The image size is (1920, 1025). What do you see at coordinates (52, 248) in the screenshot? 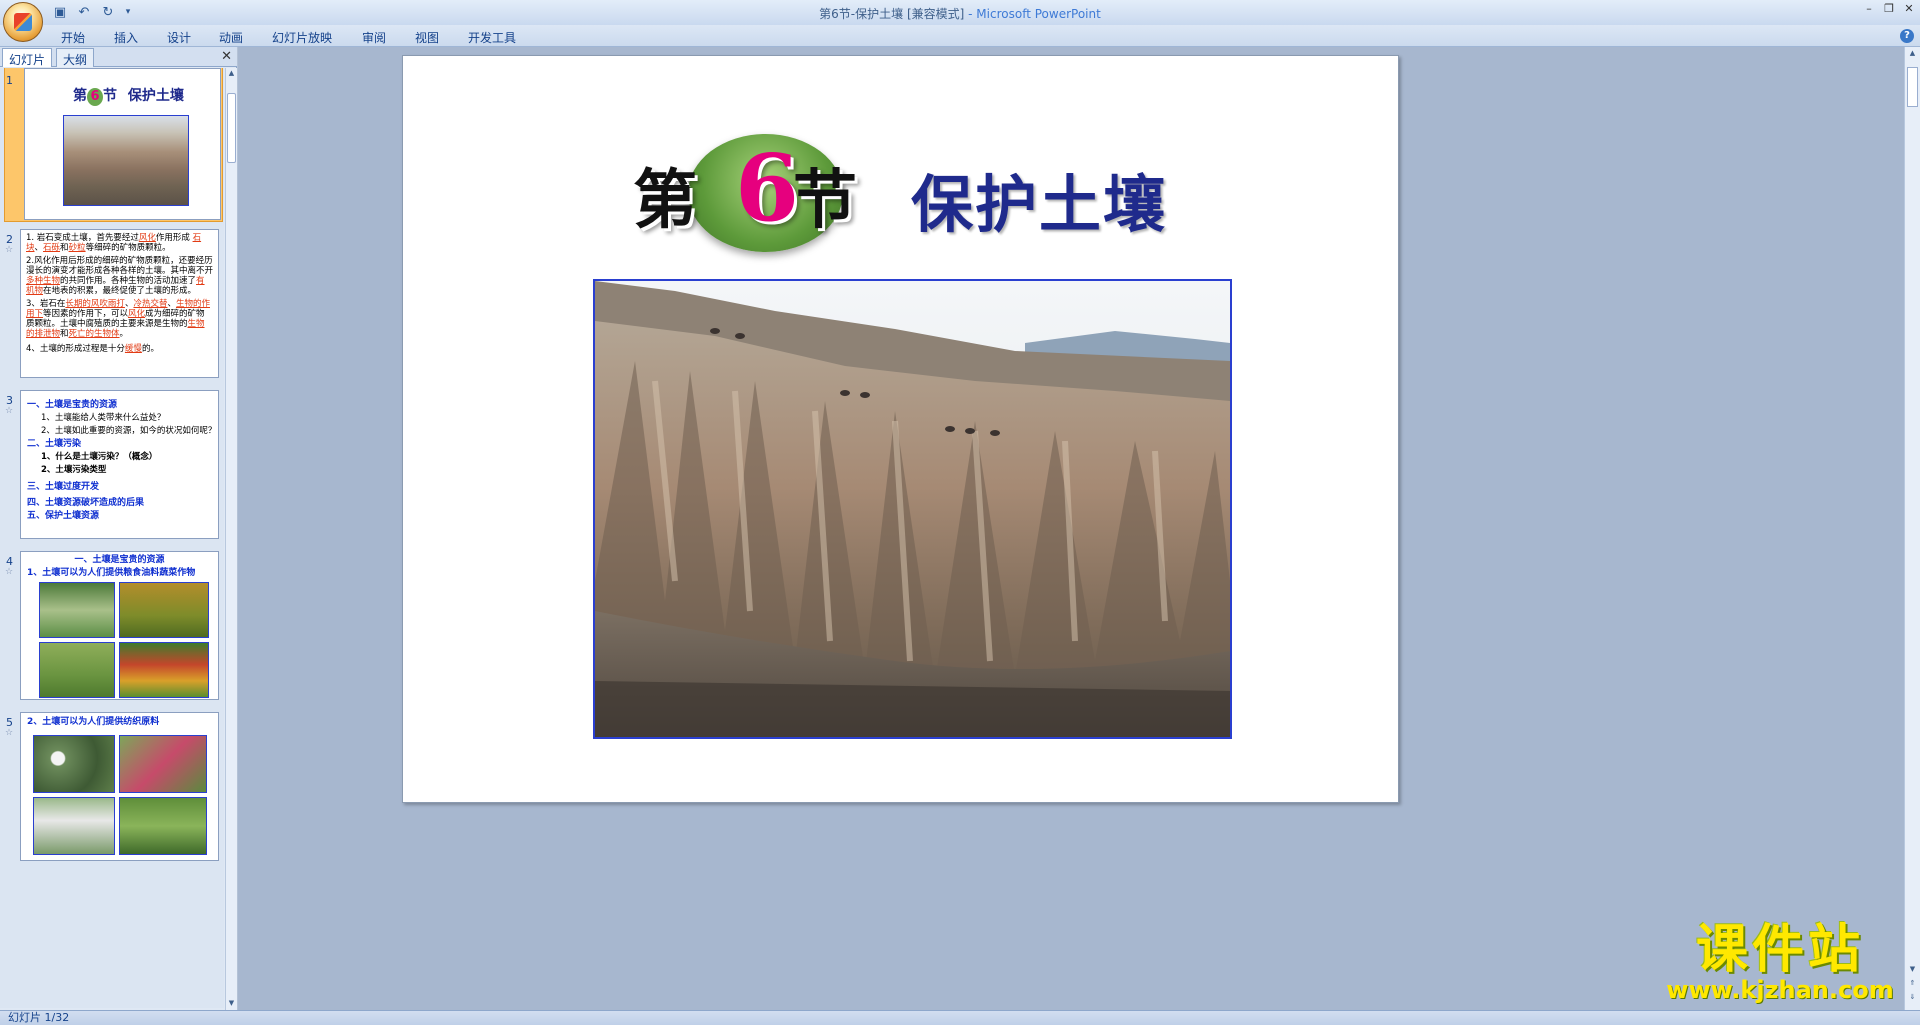
I see `text: 石砾` at bounding box center [52, 248].